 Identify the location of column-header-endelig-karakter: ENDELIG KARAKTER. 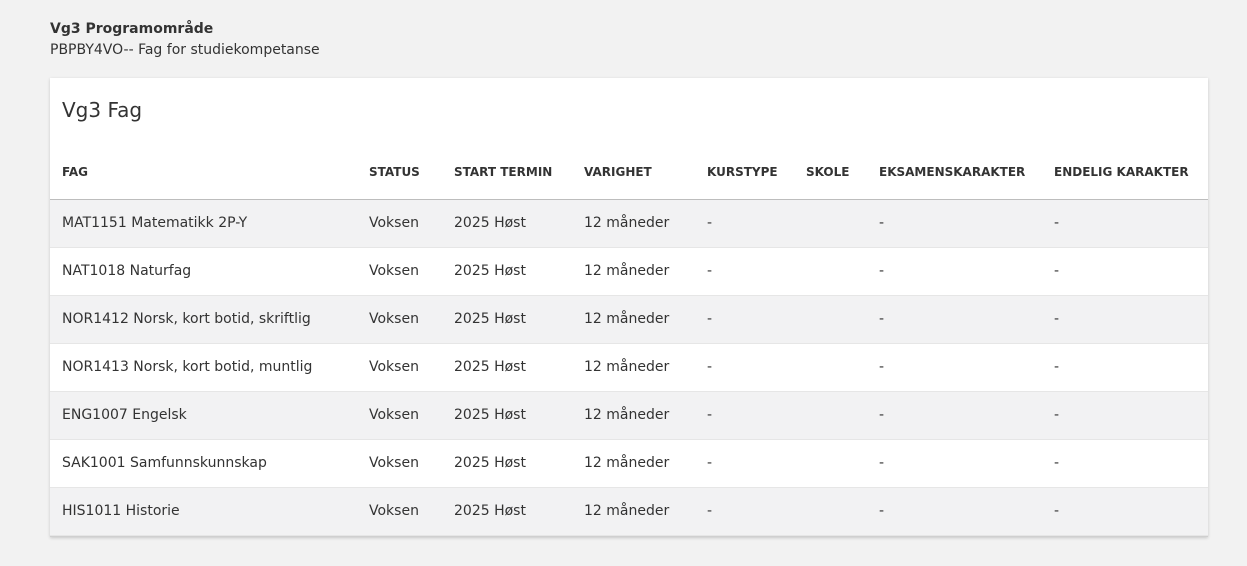
(1131, 139).